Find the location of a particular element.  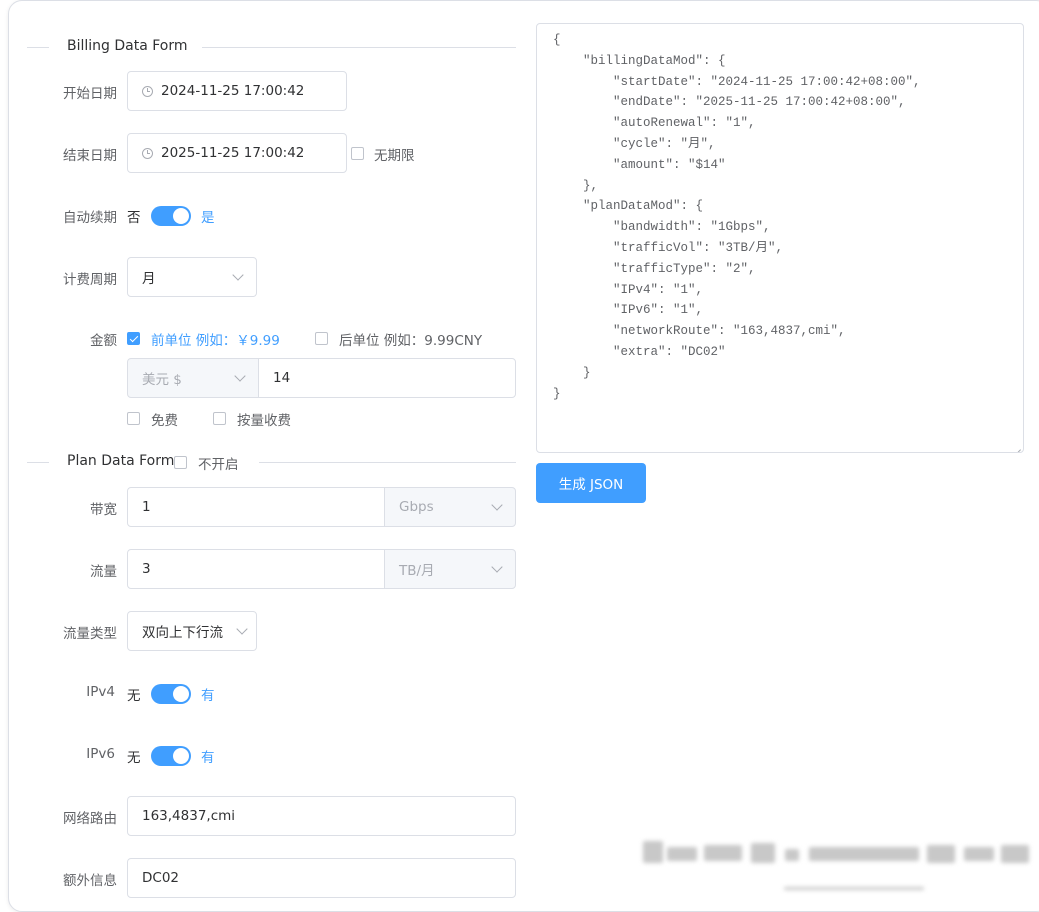

plan-section-title: Plan Data Form is located at coordinates (121, 461).